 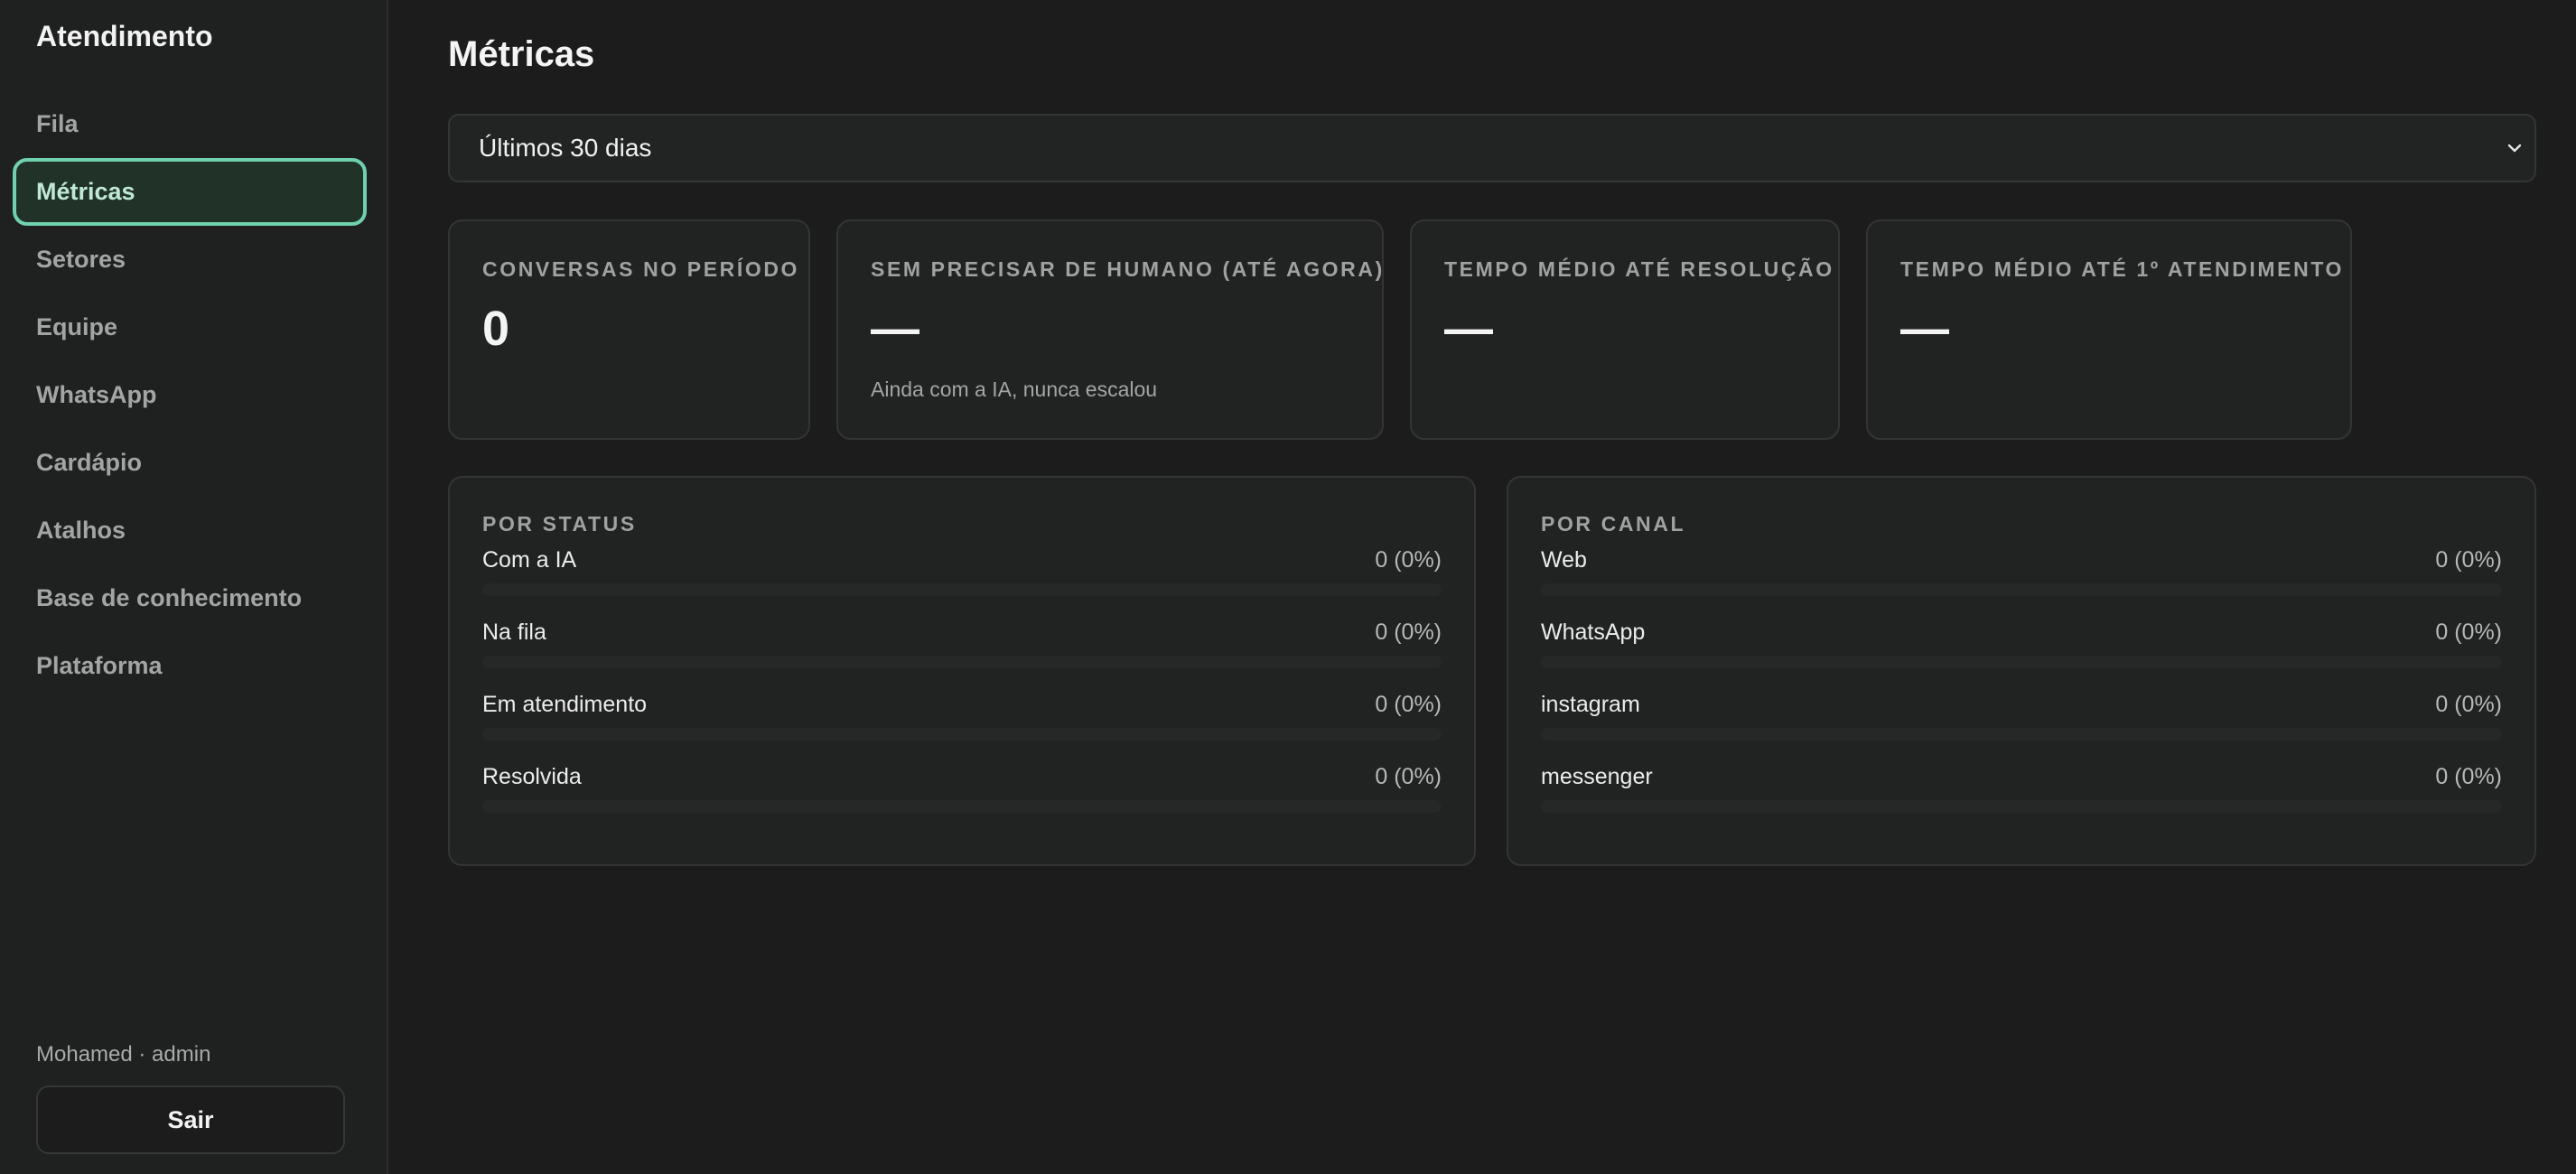 What do you see at coordinates (2122, 269) in the screenshot?
I see `kpi-label: TEMPO MÉDIO ATÉ 1º ATENDIMENTO` at bounding box center [2122, 269].